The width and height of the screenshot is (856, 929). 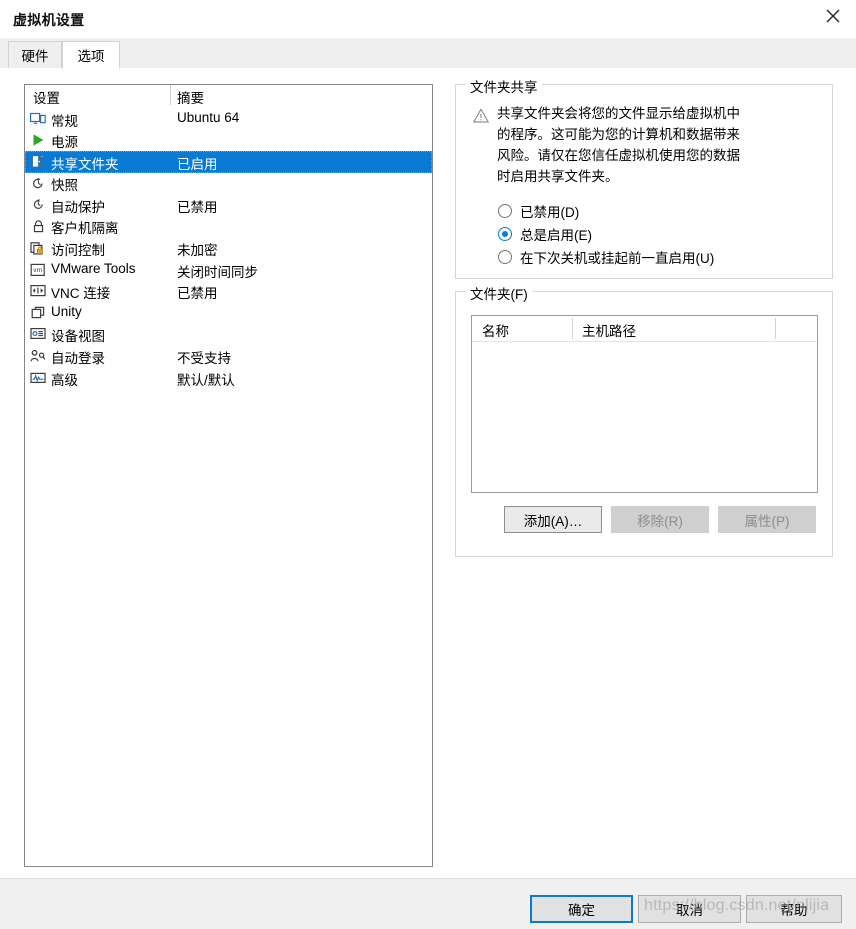 I want to click on remove-folder-button: 移除(R), so click(x=660, y=519).